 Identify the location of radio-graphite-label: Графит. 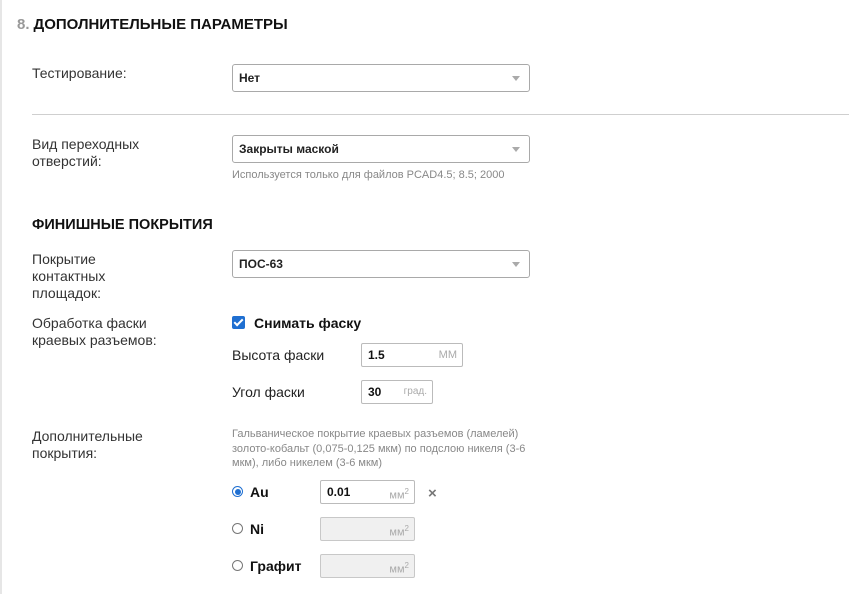
(275, 566).